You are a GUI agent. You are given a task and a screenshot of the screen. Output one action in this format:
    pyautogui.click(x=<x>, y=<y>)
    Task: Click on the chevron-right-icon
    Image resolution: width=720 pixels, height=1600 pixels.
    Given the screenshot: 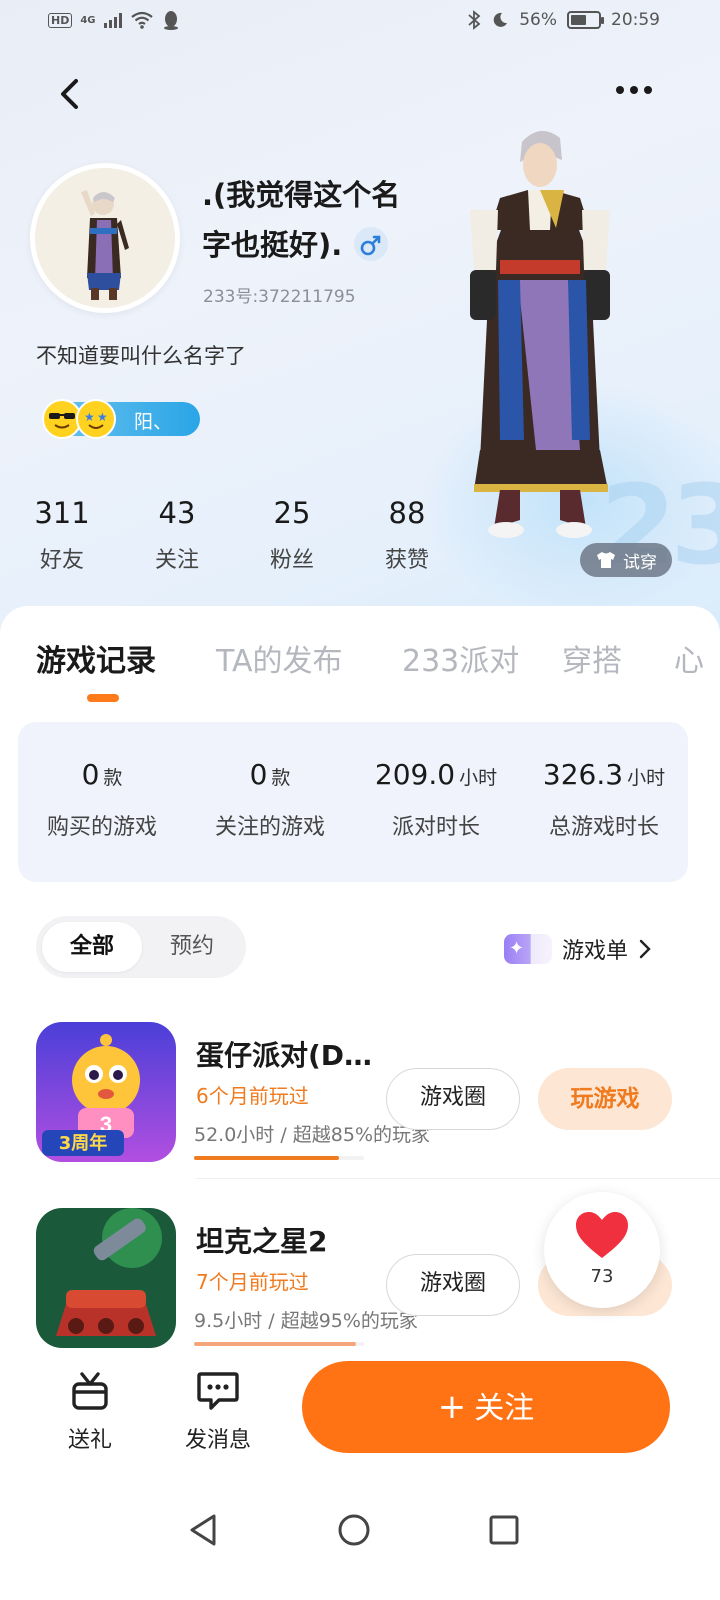 What is the action you would take?
    pyautogui.click(x=645, y=949)
    